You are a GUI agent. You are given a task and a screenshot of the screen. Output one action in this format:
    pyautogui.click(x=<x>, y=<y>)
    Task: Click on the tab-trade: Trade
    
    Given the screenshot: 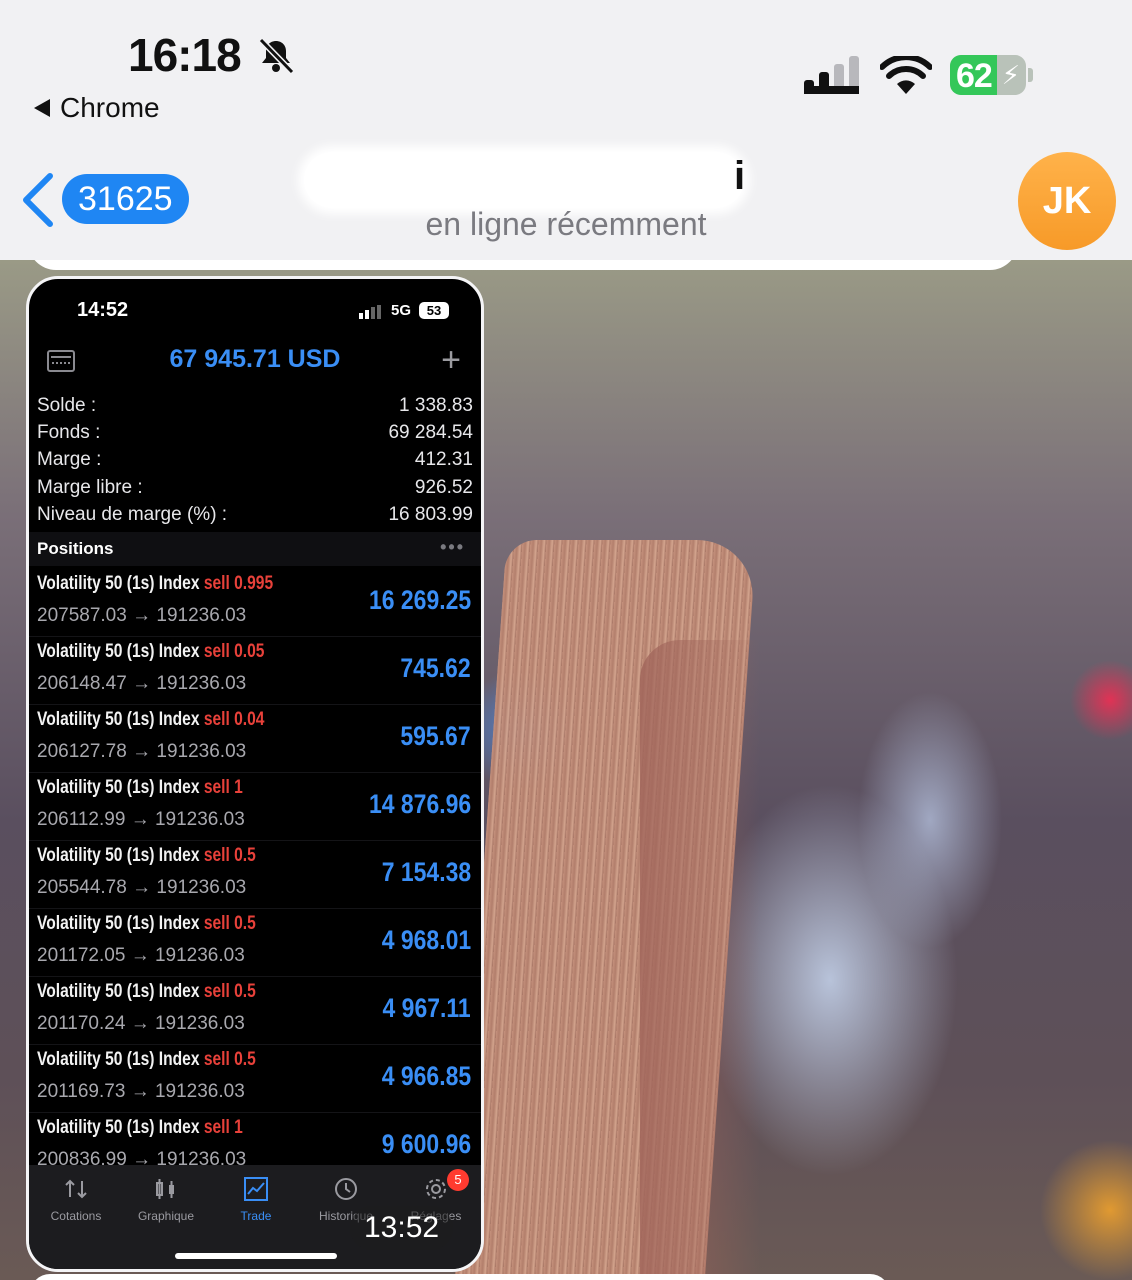 What is the action you would take?
    pyautogui.click(x=256, y=1199)
    